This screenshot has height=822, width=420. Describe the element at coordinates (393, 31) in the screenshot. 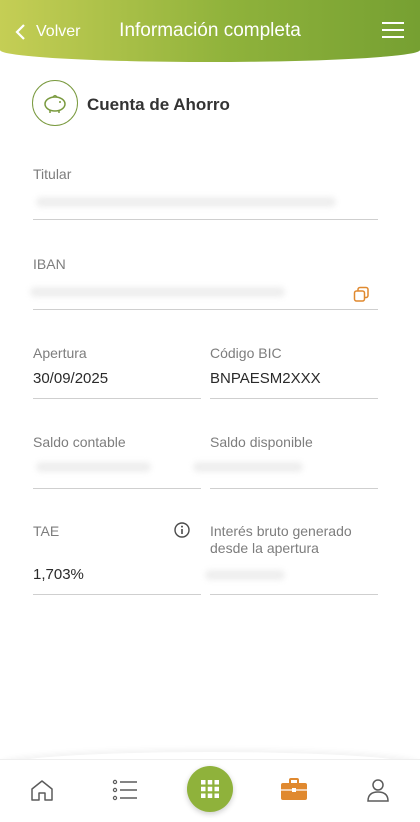

I see `hamburger-menu-icon` at that location.